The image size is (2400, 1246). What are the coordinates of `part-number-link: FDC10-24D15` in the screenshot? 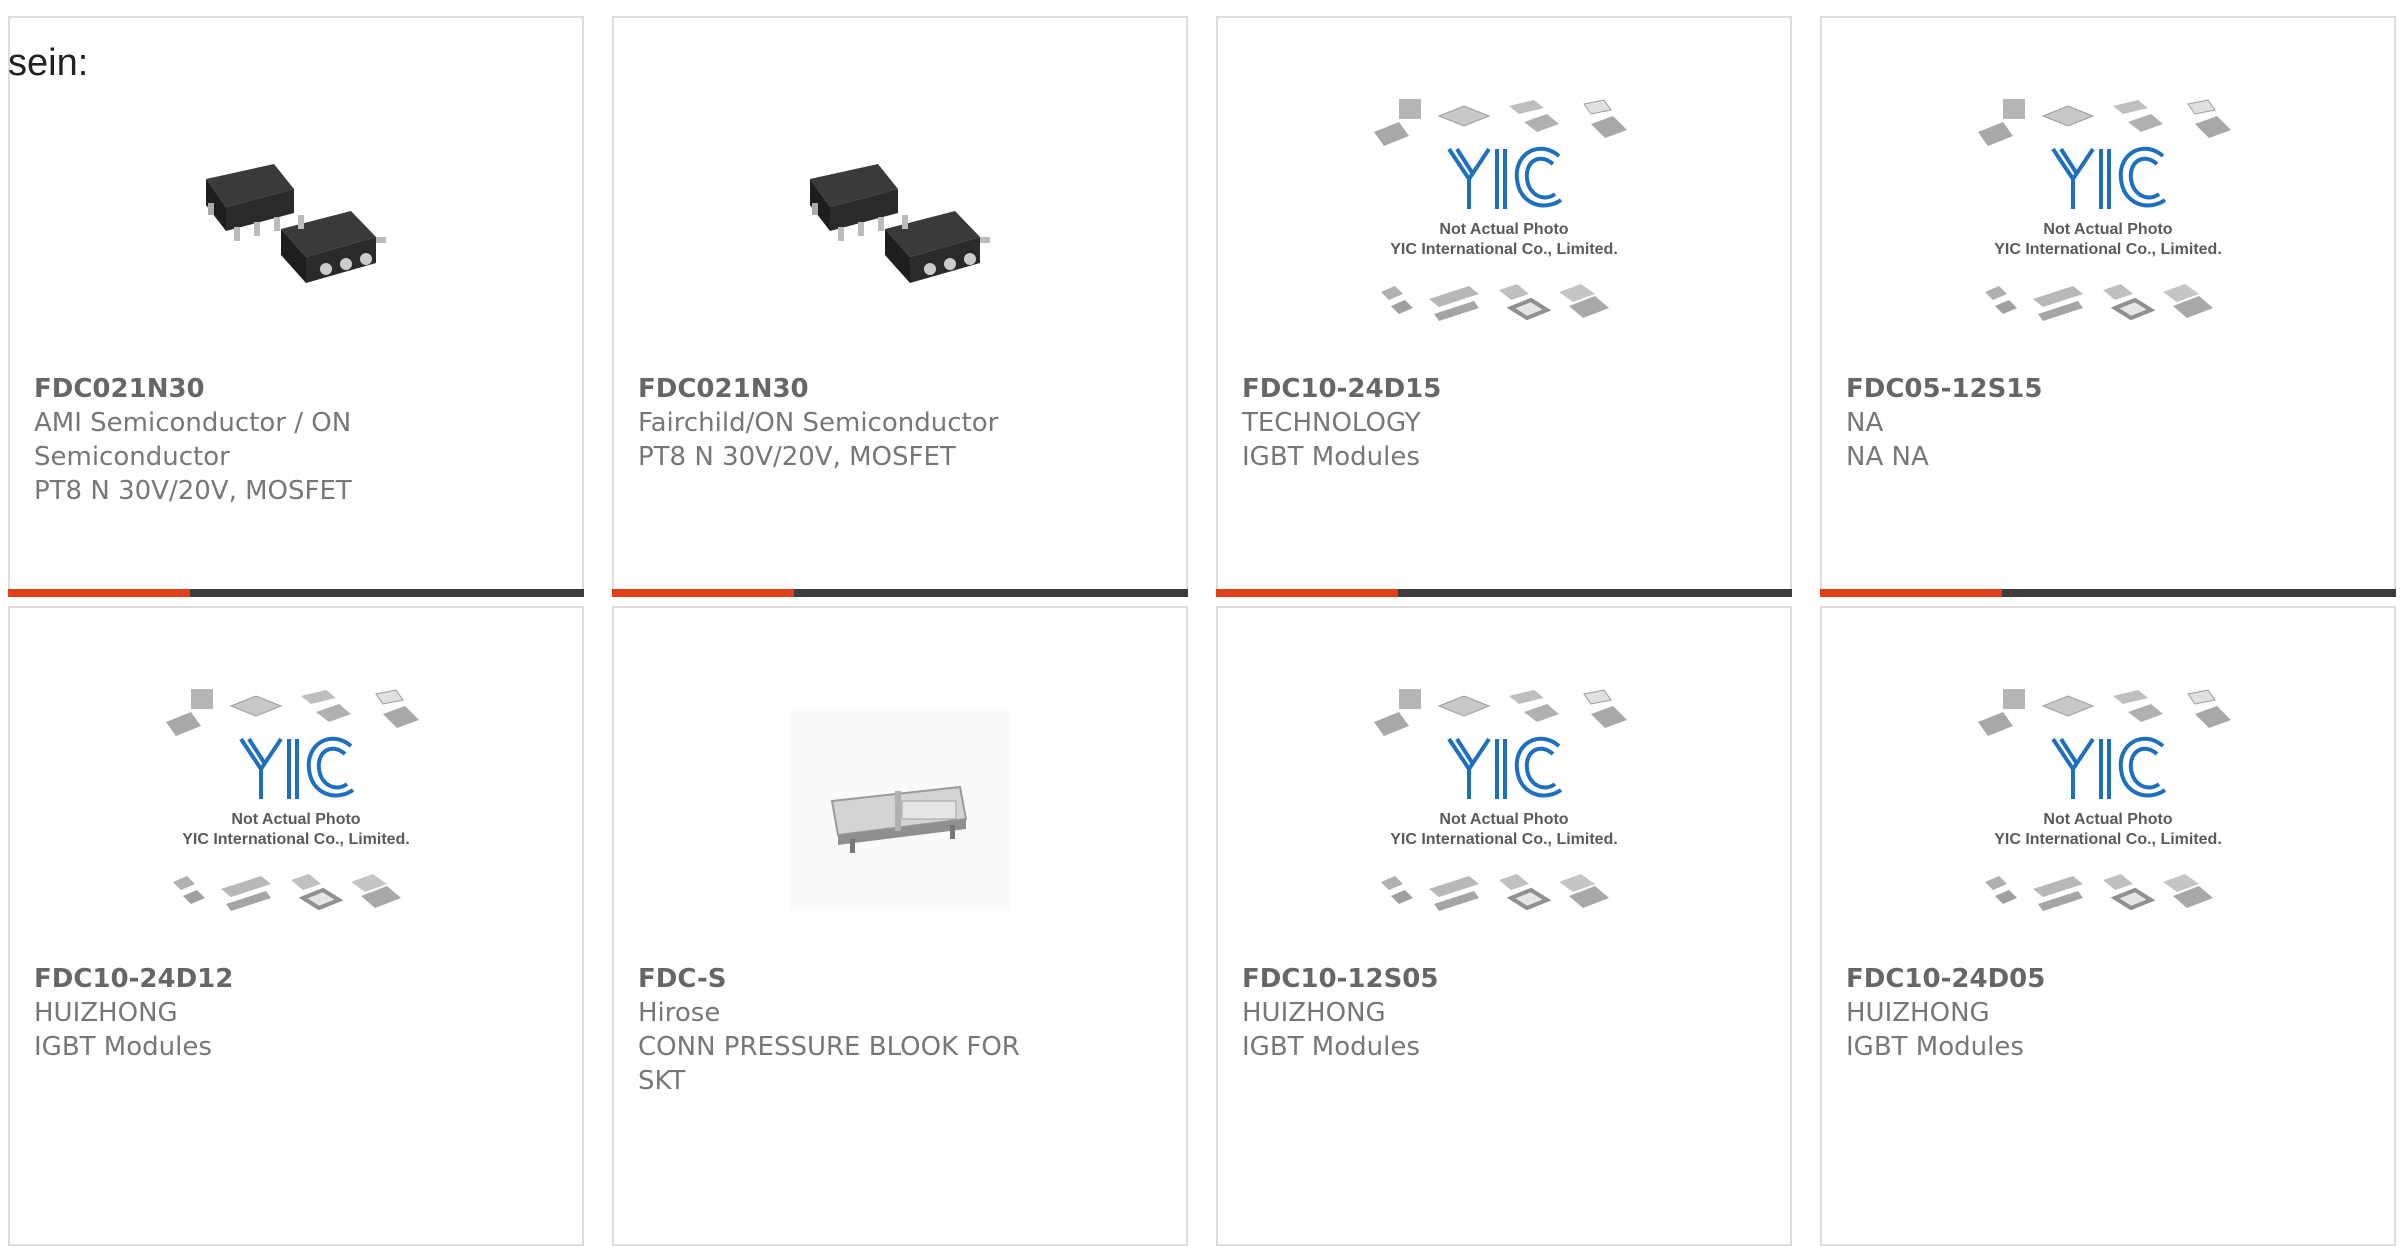 It's located at (1467, 389).